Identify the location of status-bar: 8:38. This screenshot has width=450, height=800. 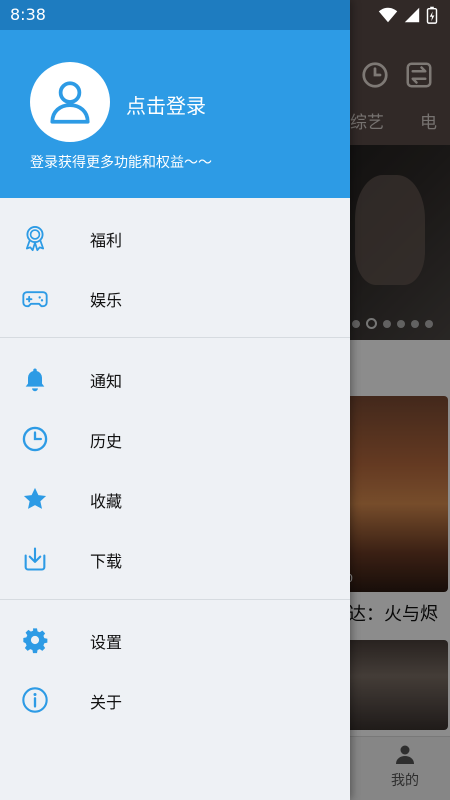
(225, 15).